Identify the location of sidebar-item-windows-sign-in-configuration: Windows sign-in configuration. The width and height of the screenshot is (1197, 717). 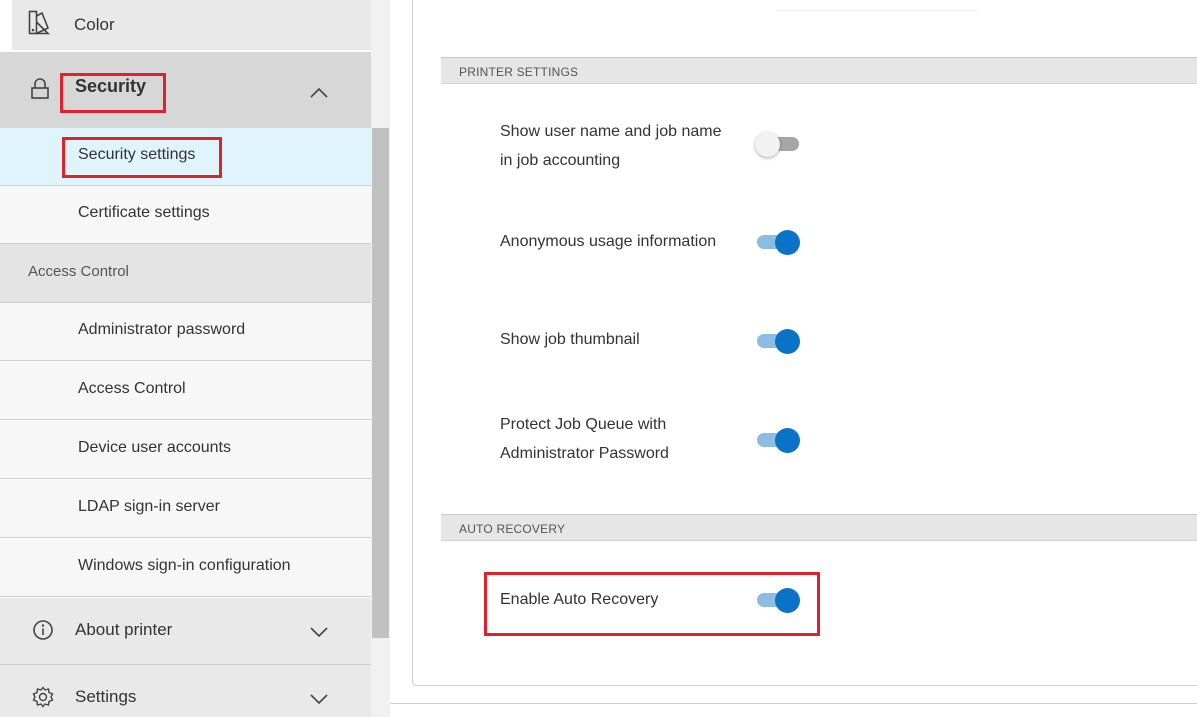
(185, 568).